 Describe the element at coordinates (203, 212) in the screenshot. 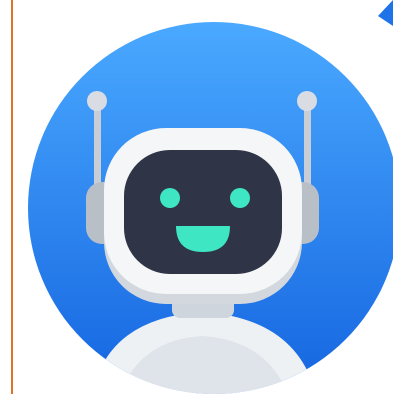

I see `face-screen` at that location.